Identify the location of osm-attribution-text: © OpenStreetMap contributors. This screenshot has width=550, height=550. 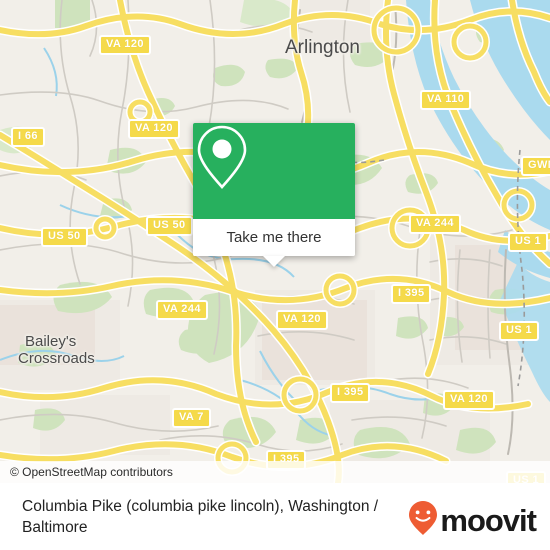
(86, 472).